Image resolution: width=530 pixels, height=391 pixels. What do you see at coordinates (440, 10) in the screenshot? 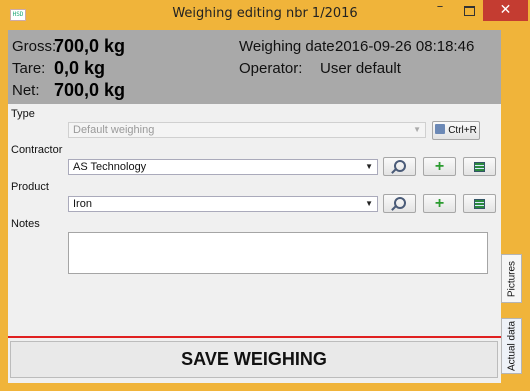
I see `minimize-button: –` at bounding box center [440, 10].